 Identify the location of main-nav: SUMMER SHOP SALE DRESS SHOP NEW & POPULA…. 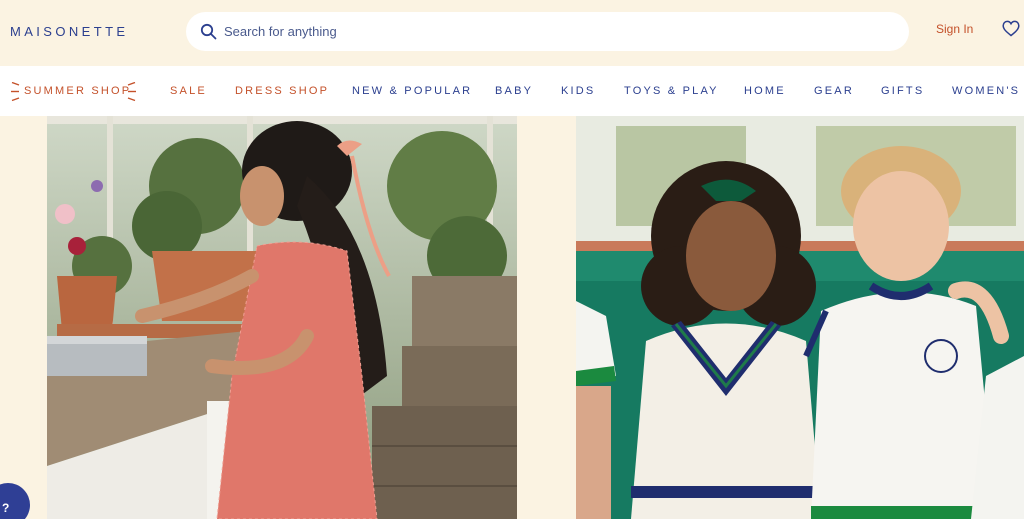
(512, 91).